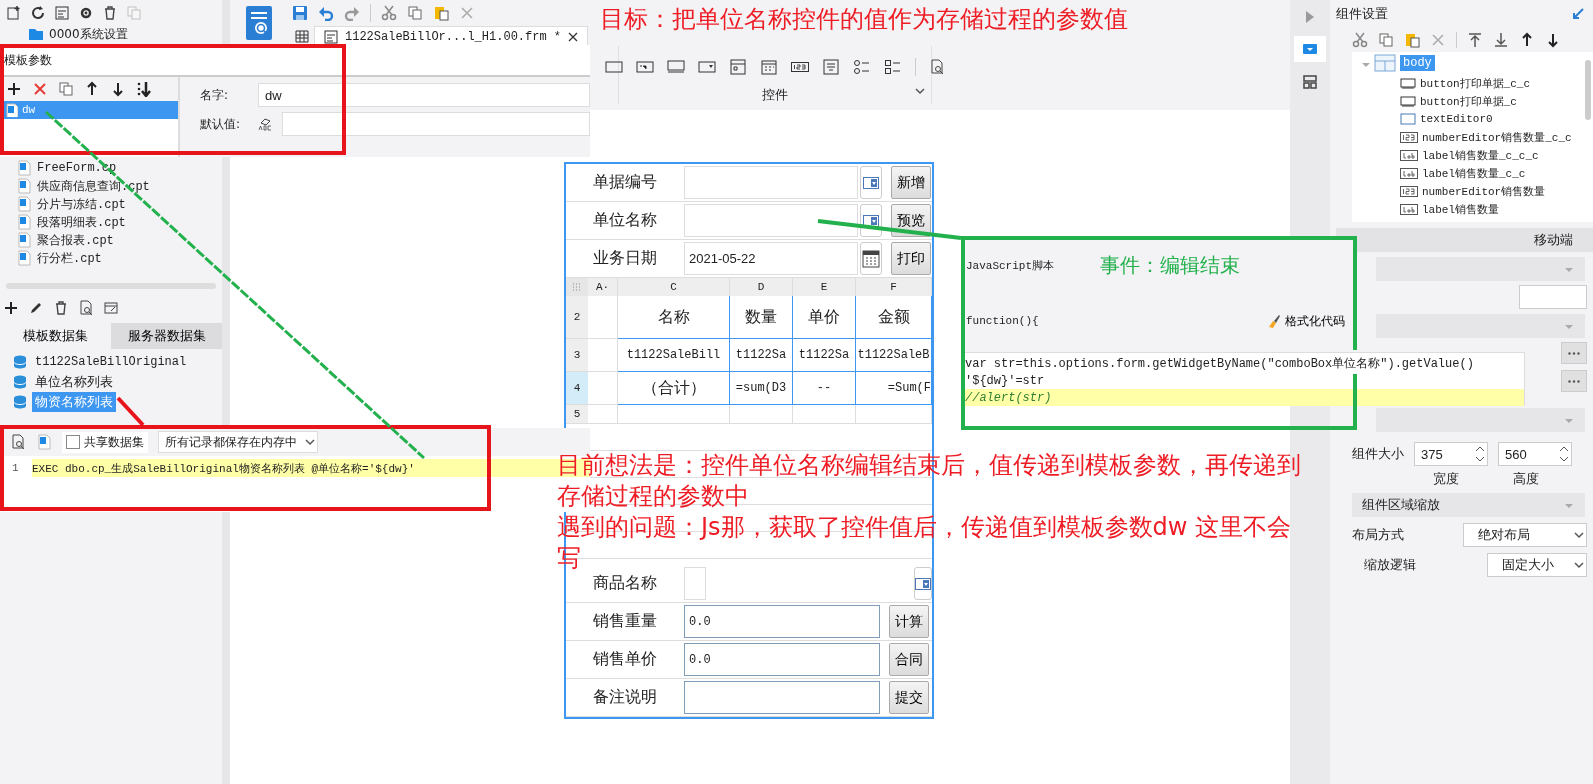  I want to click on column-header: E, so click(824, 287).